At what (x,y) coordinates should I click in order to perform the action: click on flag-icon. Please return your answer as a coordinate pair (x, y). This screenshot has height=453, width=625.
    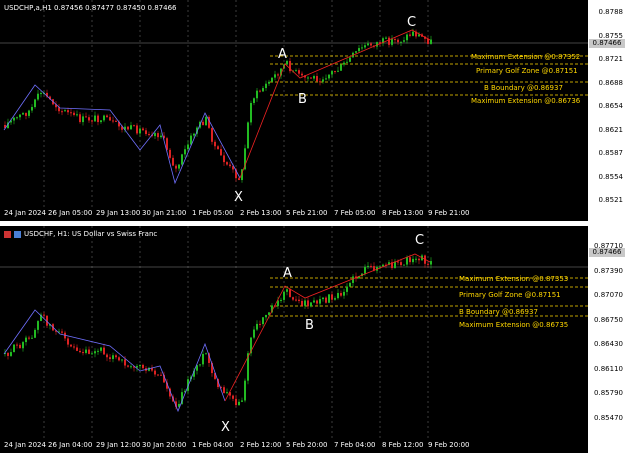
    Looking at the image, I should click on (7, 234).